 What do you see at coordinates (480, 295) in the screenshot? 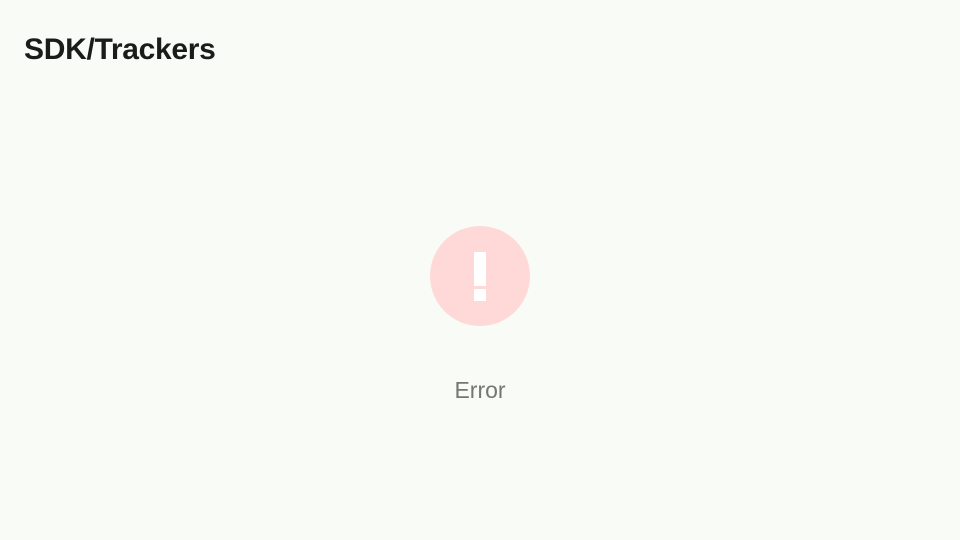
I see `exclamation-dot` at bounding box center [480, 295].